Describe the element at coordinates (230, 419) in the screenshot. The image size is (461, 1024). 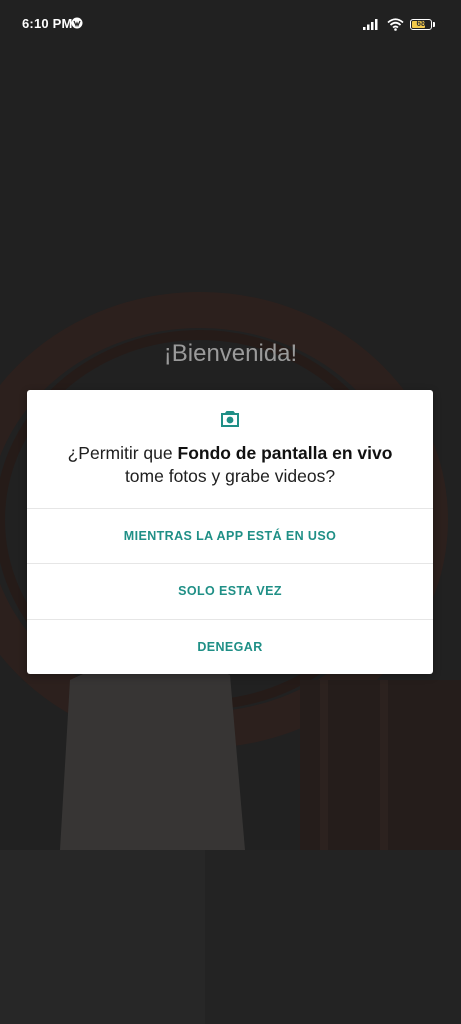
I see `camera-icon` at that location.